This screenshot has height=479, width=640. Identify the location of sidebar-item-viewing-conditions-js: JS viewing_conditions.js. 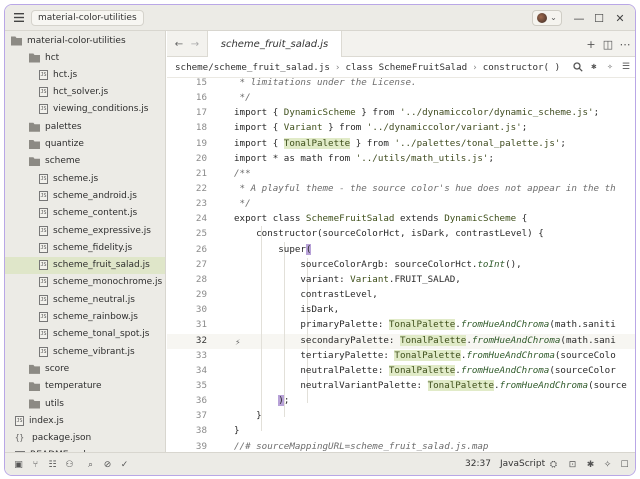
(85, 109).